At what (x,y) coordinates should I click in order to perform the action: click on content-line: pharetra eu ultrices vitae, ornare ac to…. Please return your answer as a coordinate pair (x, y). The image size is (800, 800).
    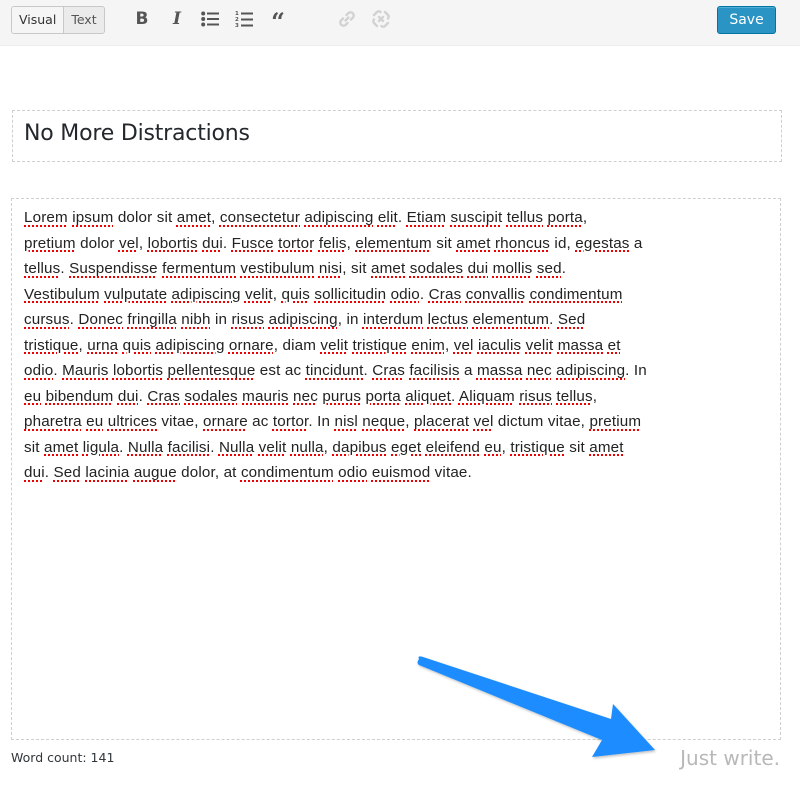
    Looking at the image, I should click on (333, 421).